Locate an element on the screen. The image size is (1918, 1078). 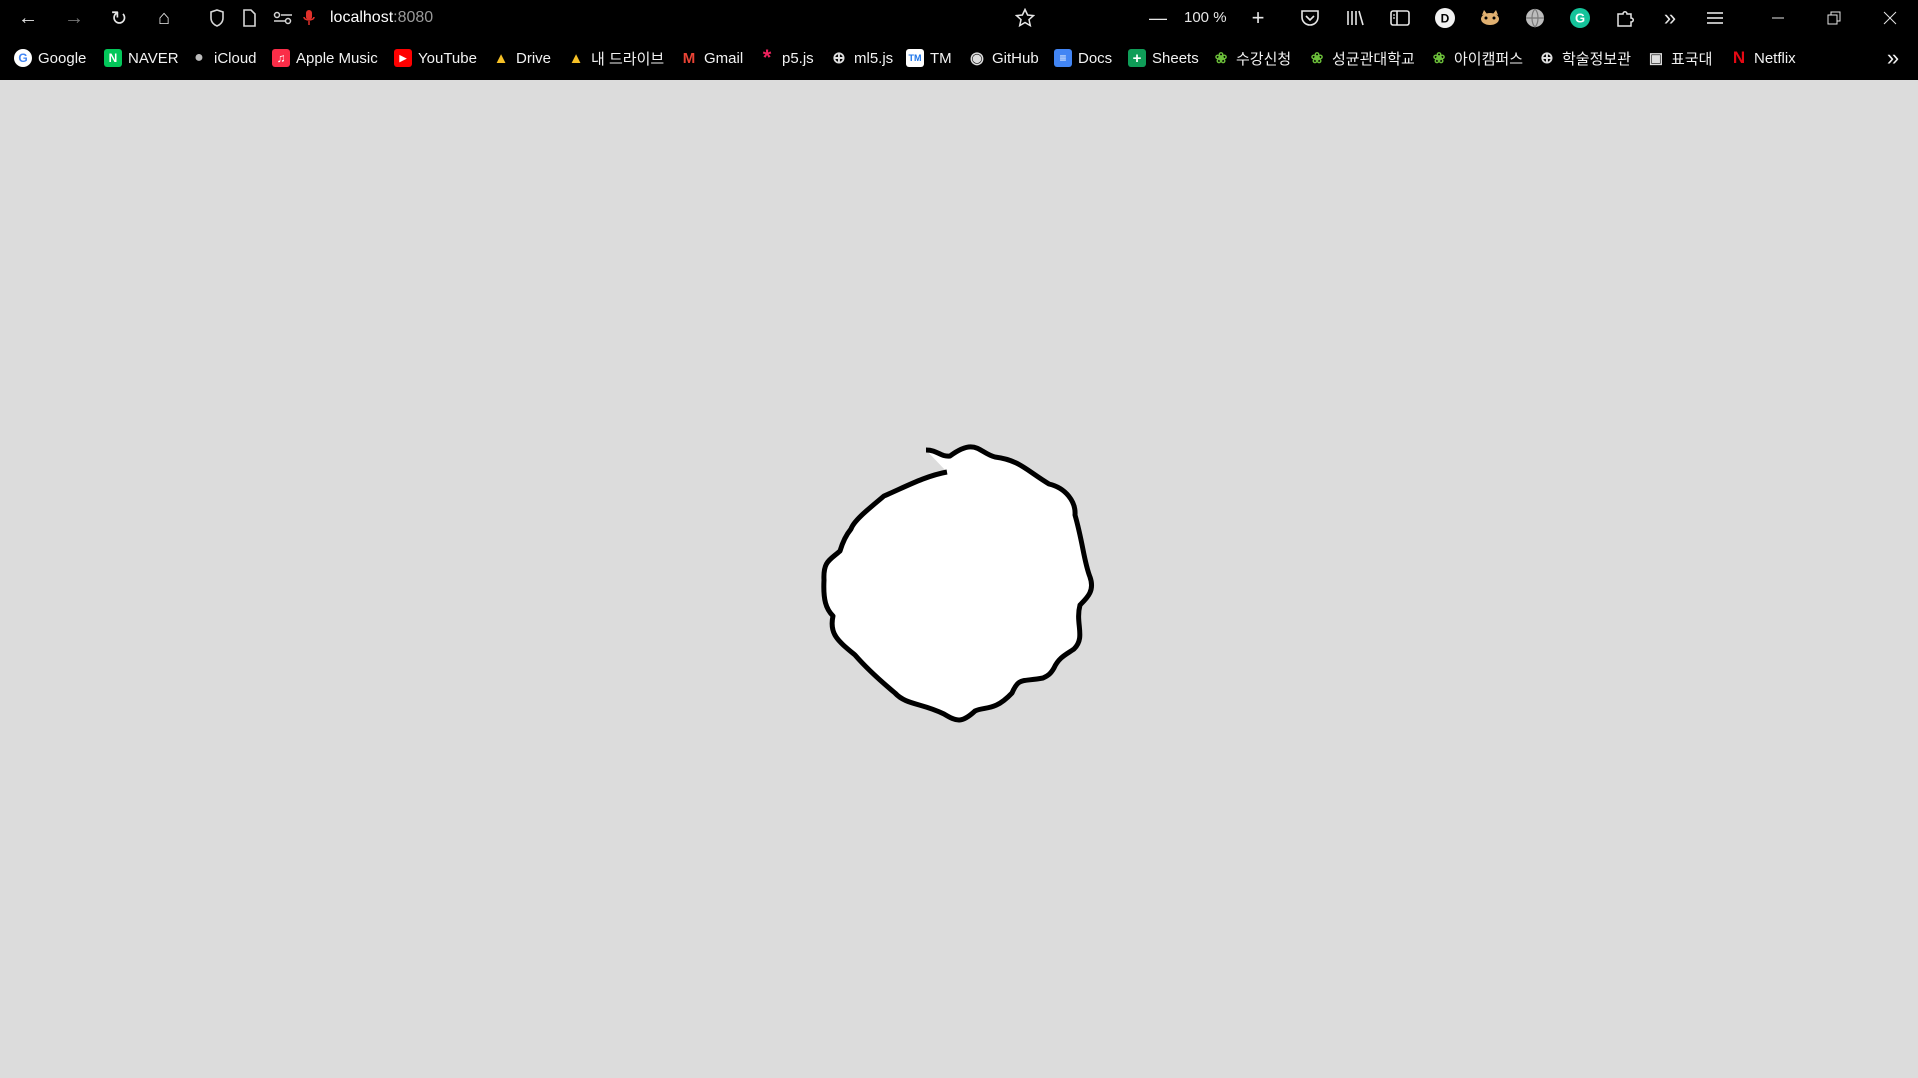
apple-icon: ● is located at coordinates (199, 57).